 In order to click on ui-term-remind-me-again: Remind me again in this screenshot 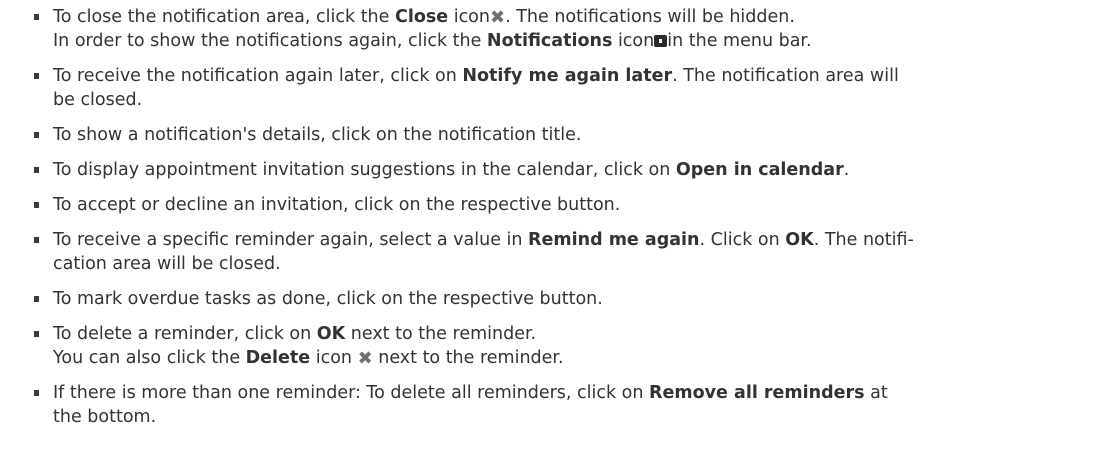, I will do `click(614, 240)`.